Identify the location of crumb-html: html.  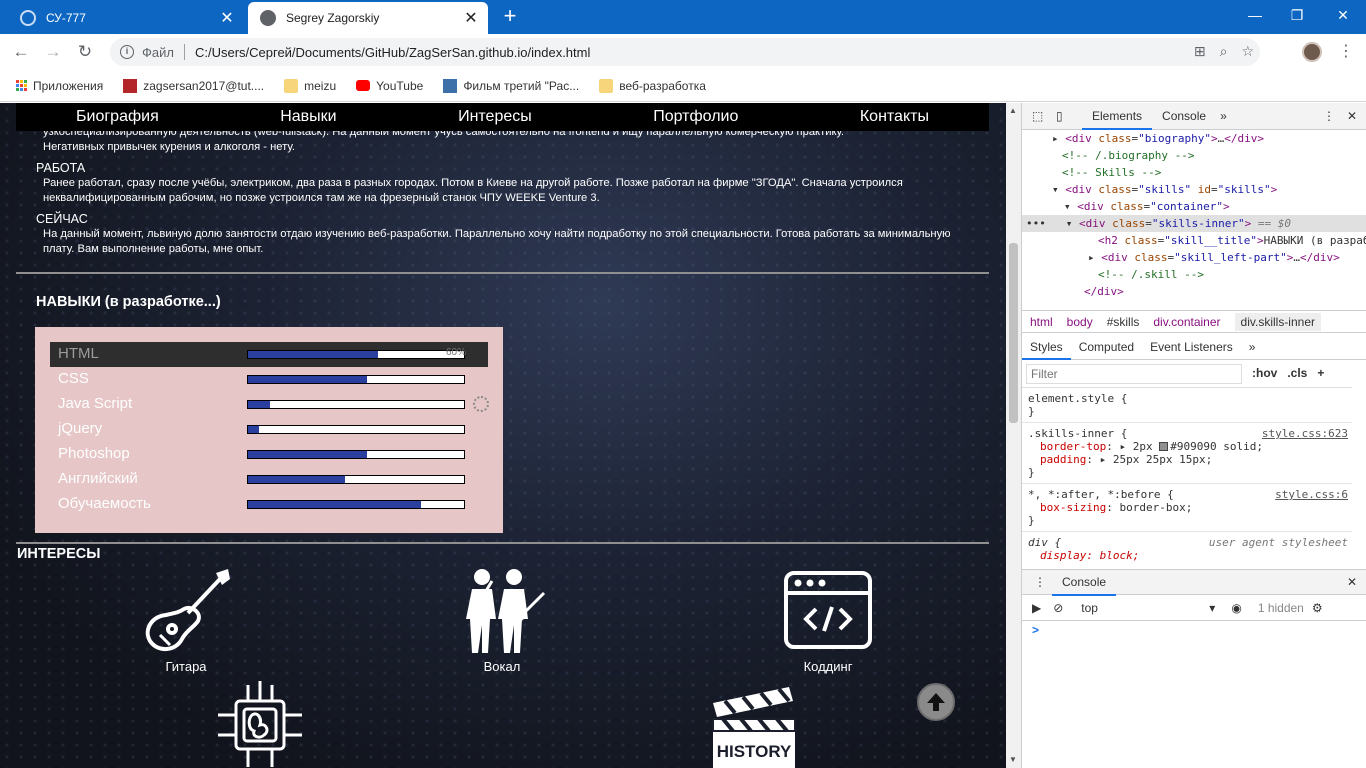
(1041, 322).